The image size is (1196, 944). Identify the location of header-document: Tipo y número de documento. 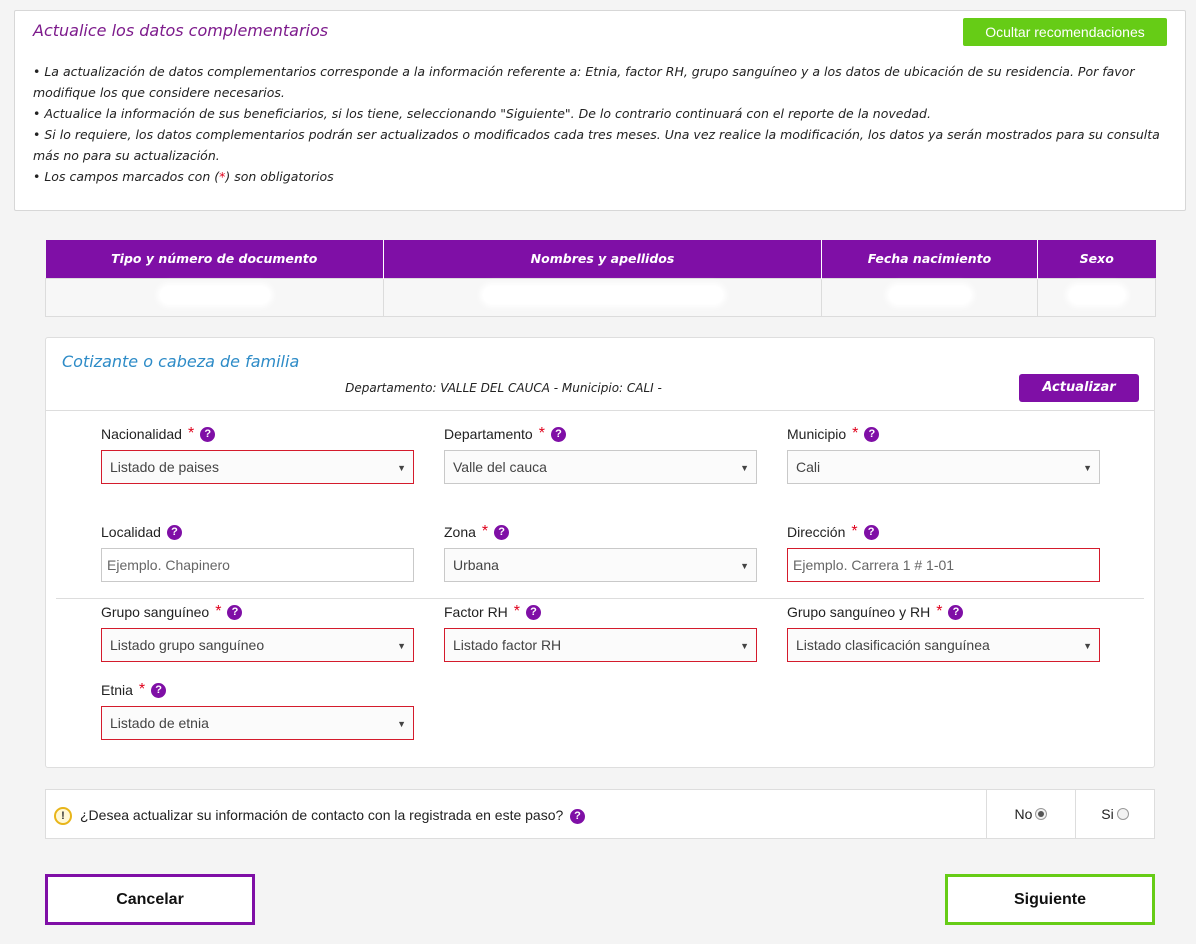
(214, 259).